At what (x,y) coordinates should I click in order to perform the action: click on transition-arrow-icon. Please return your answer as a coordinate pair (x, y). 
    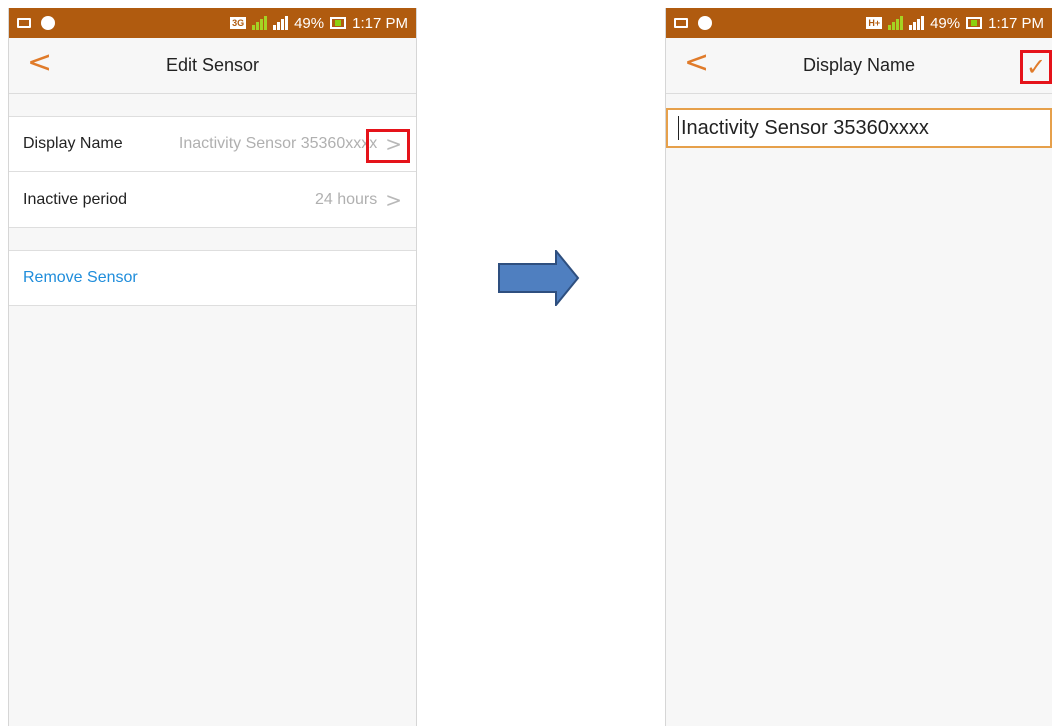
    Looking at the image, I should click on (539, 278).